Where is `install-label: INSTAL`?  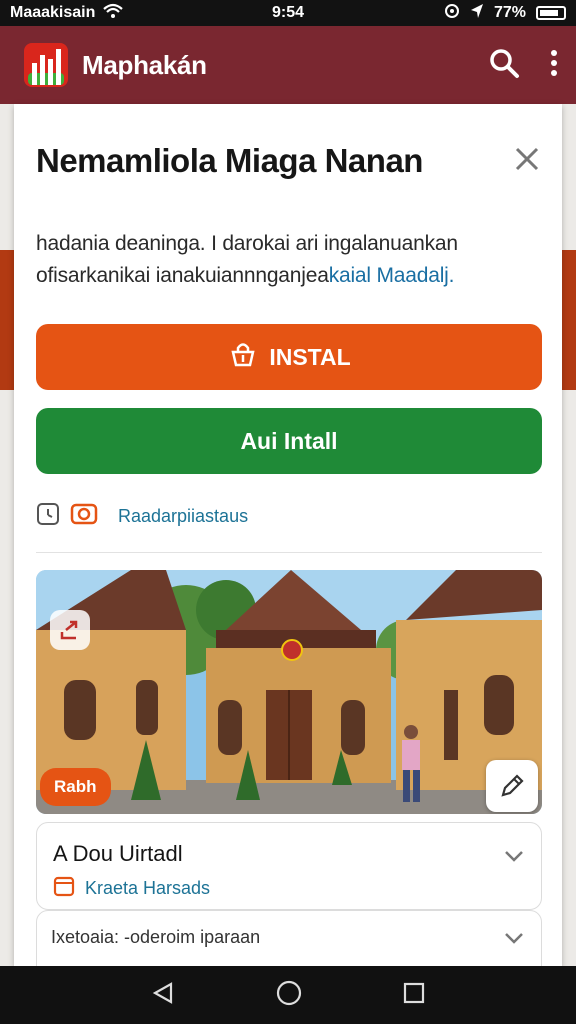
install-label: INSTAL is located at coordinates (310, 356).